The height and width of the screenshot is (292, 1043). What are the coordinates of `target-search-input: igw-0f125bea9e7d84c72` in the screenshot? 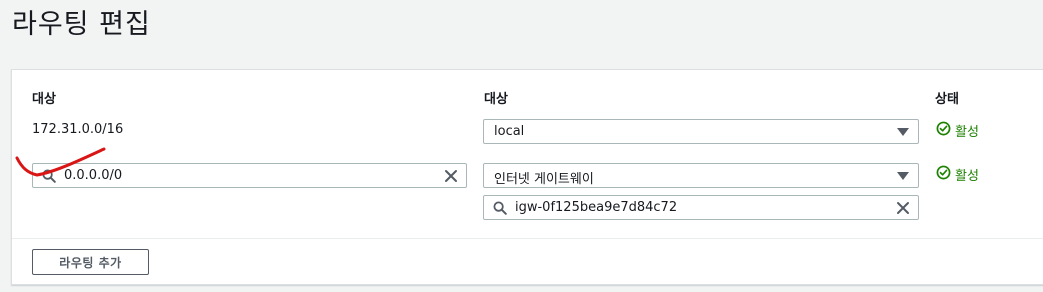 It's located at (701, 207).